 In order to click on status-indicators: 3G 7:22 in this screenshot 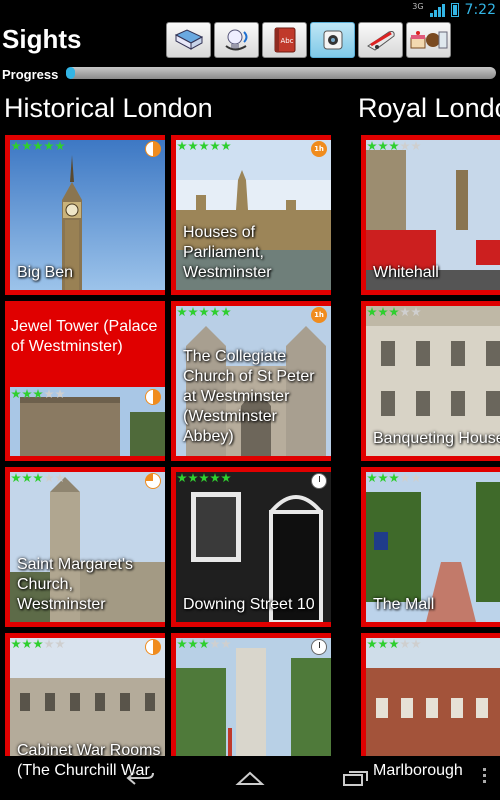, I will do `click(454, 10)`.